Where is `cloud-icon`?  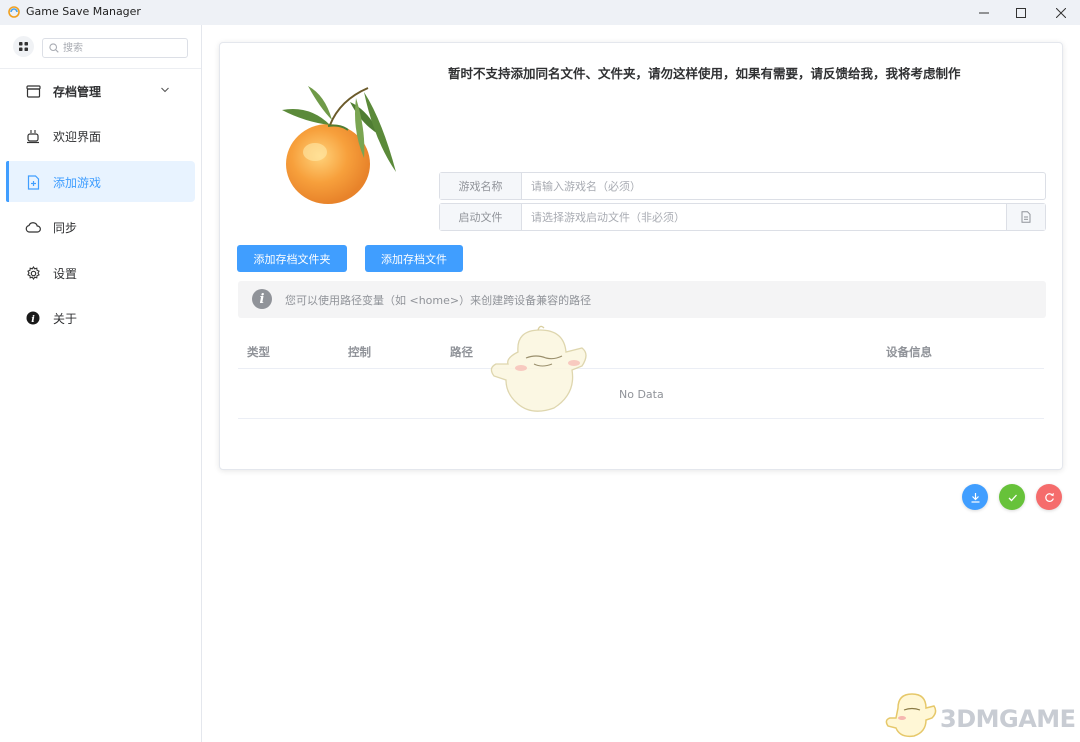 cloud-icon is located at coordinates (33, 227).